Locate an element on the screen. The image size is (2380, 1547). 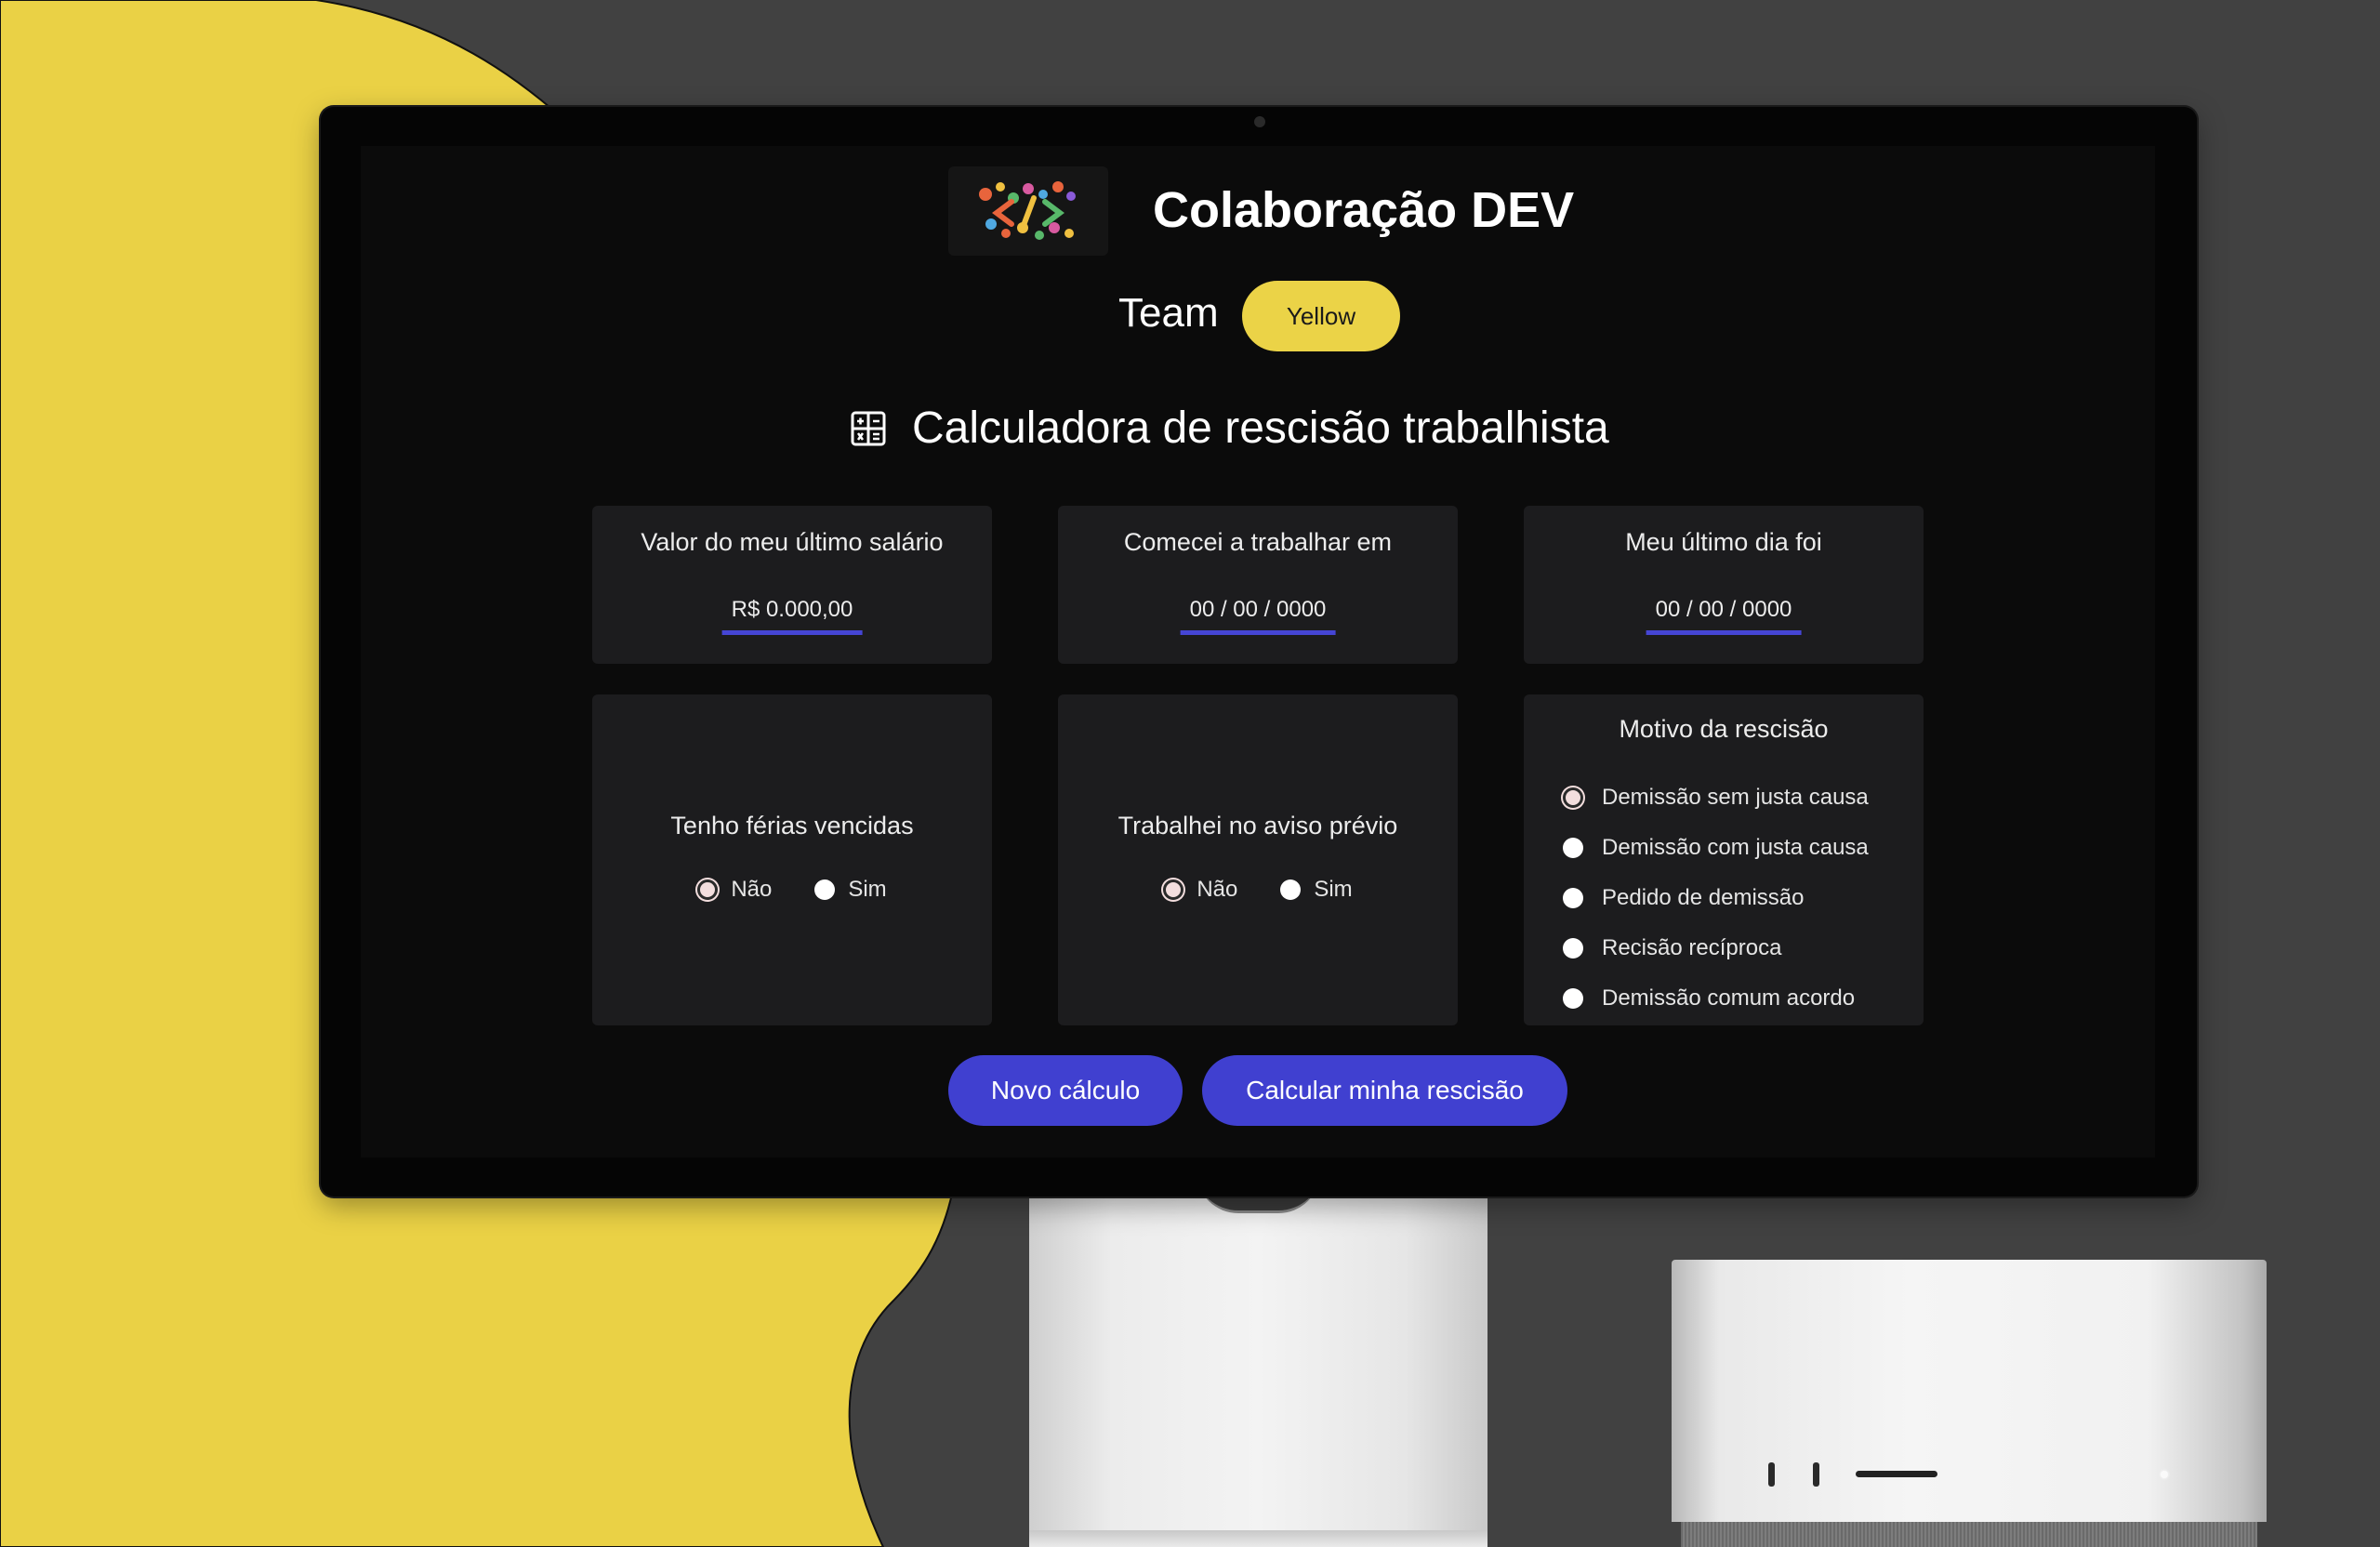
vacation-option-nao: Não is located at coordinates (734, 890).